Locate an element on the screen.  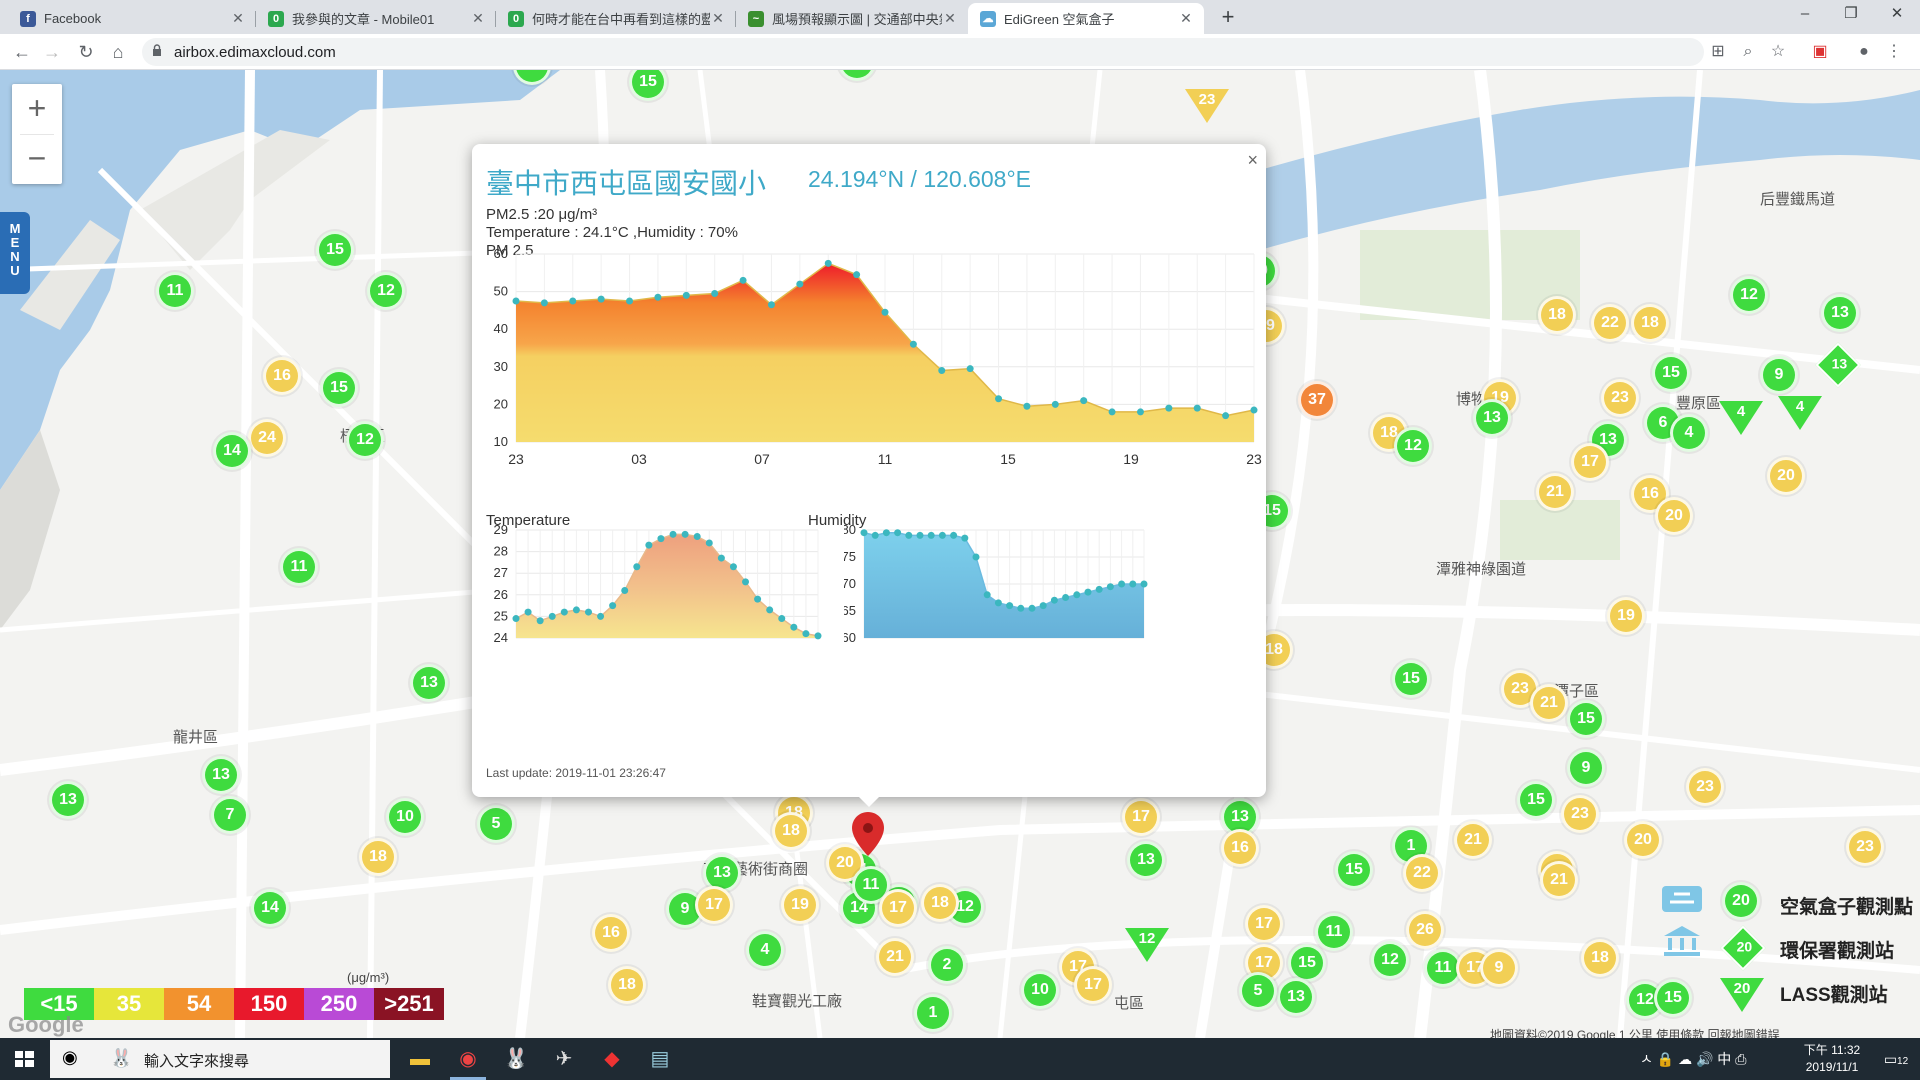
minimize-button: – is located at coordinates (1805, 15).